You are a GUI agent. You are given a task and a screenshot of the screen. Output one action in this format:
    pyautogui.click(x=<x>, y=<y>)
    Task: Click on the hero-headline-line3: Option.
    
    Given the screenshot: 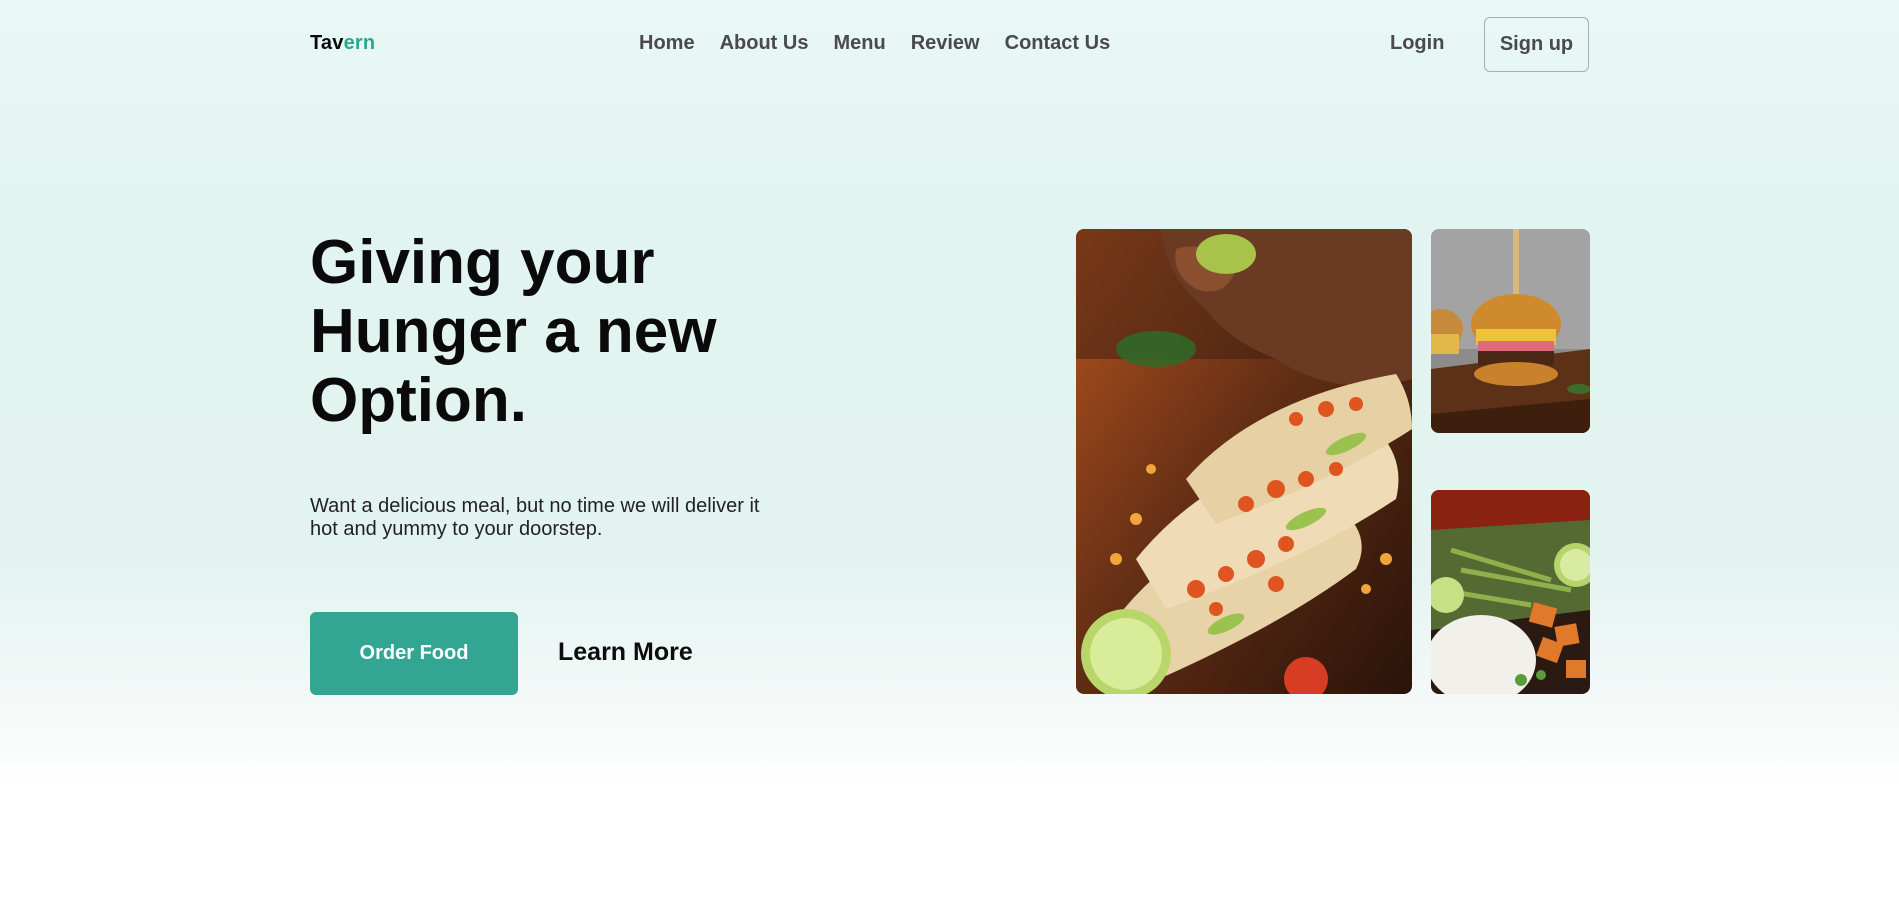 What is the action you would take?
    pyautogui.click(x=418, y=400)
    